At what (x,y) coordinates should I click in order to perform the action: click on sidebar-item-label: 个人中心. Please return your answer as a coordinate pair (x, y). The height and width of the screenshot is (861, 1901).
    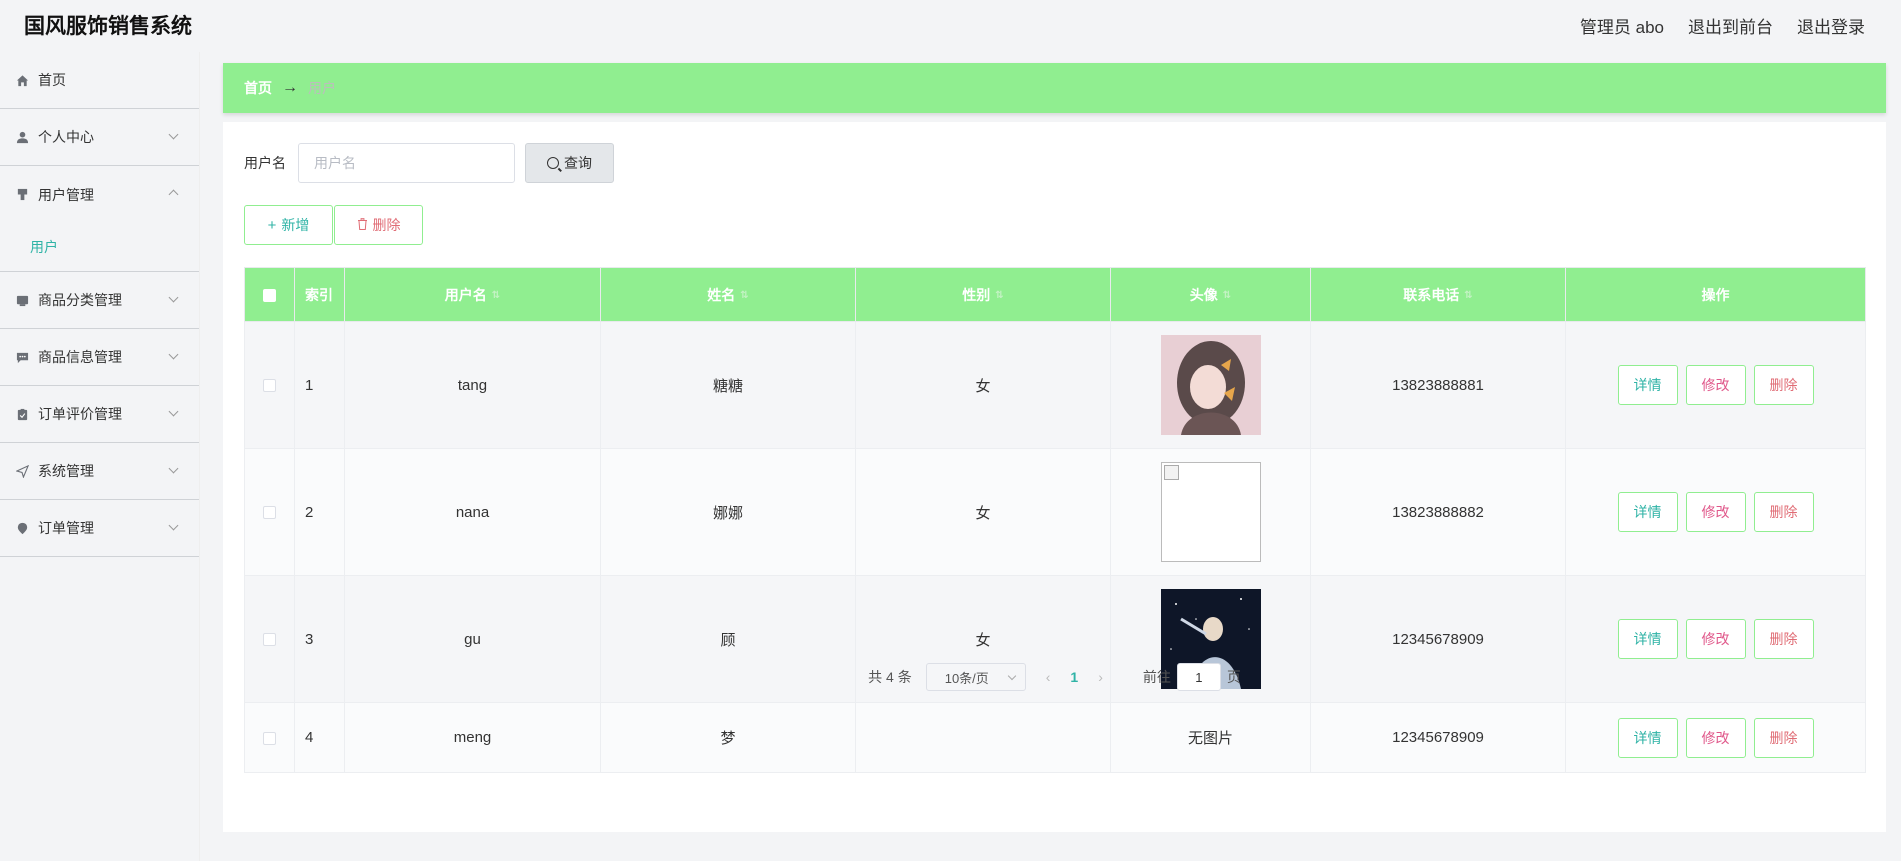
    Looking at the image, I should click on (66, 137).